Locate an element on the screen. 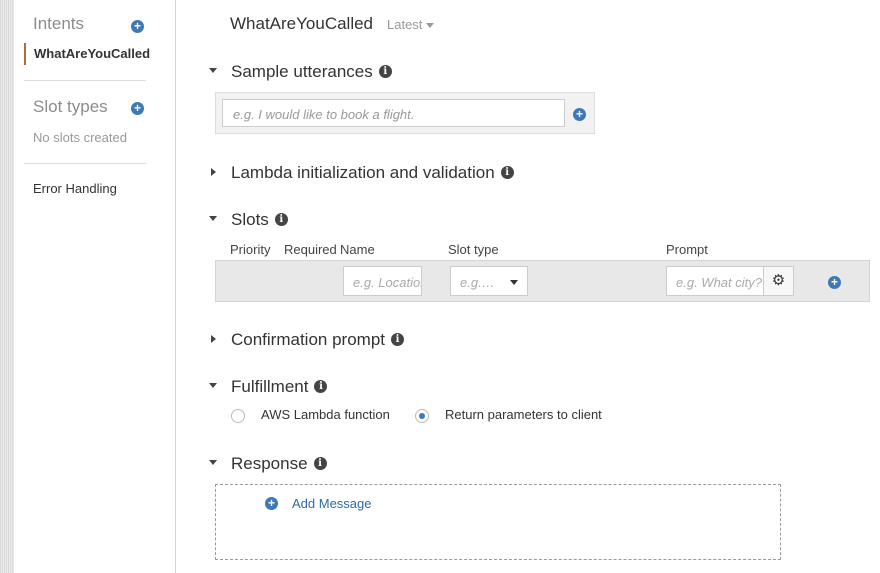 This screenshot has height=573, width=880. slot-types-title: Slot types is located at coordinates (70, 106).